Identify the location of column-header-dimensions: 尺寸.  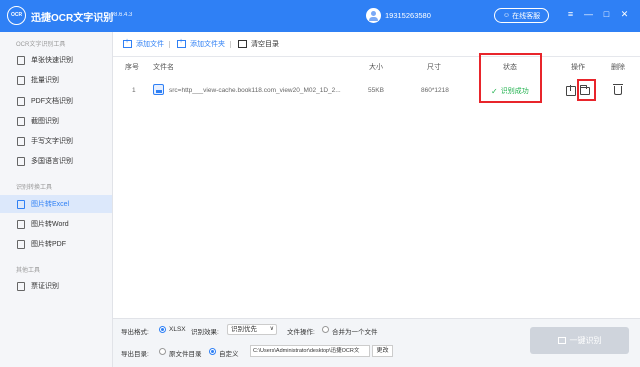
(434, 67).